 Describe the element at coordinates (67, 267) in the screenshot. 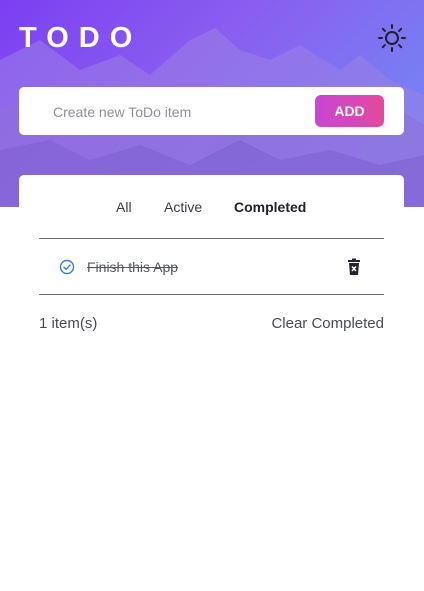

I see `checked-circle-icon` at that location.